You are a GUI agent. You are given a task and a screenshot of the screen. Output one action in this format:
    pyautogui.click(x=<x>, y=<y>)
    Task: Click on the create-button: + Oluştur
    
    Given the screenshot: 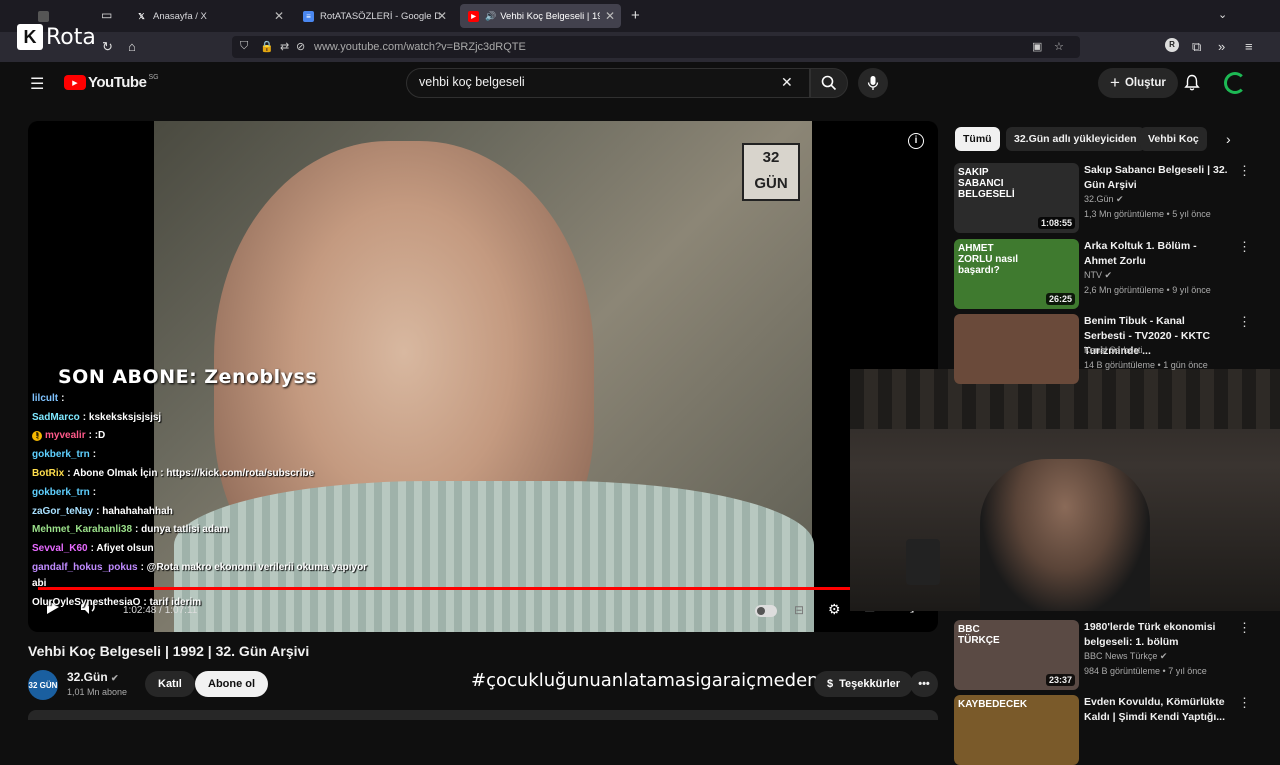 What is the action you would take?
    pyautogui.click(x=1138, y=83)
    